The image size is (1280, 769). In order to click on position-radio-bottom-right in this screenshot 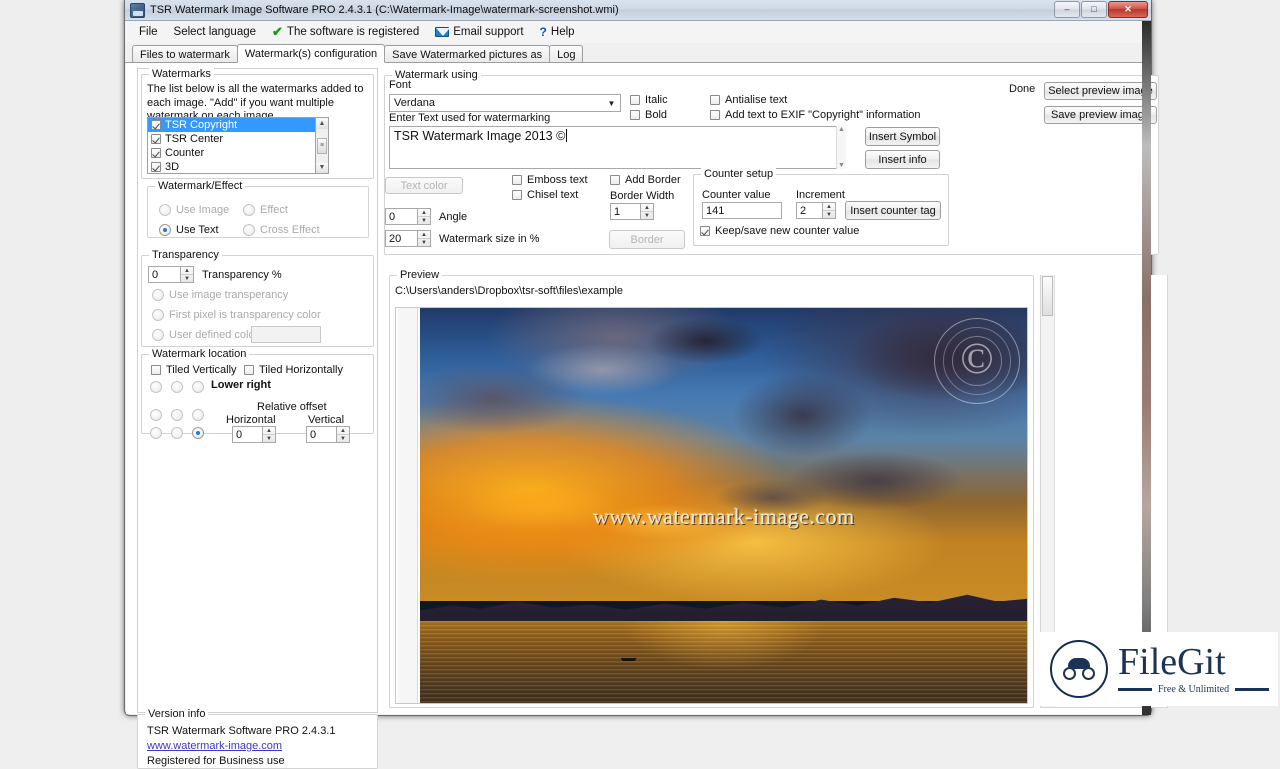, I will do `click(198, 433)`.